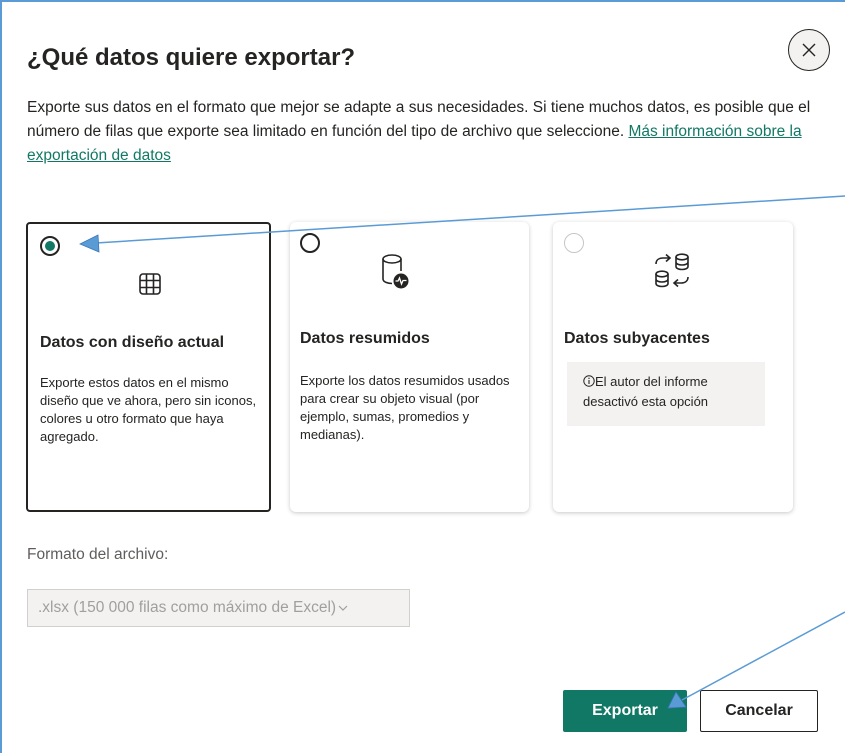 This screenshot has height=753, width=845. Describe the element at coordinates (589, 381) in the screenshot. I see `info-icon` at that location.